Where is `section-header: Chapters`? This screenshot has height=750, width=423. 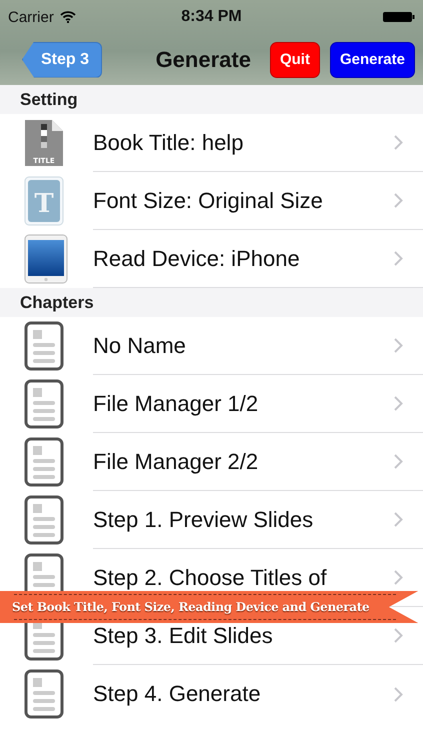 section-header: Chapters is located at coordinates (211, 302).